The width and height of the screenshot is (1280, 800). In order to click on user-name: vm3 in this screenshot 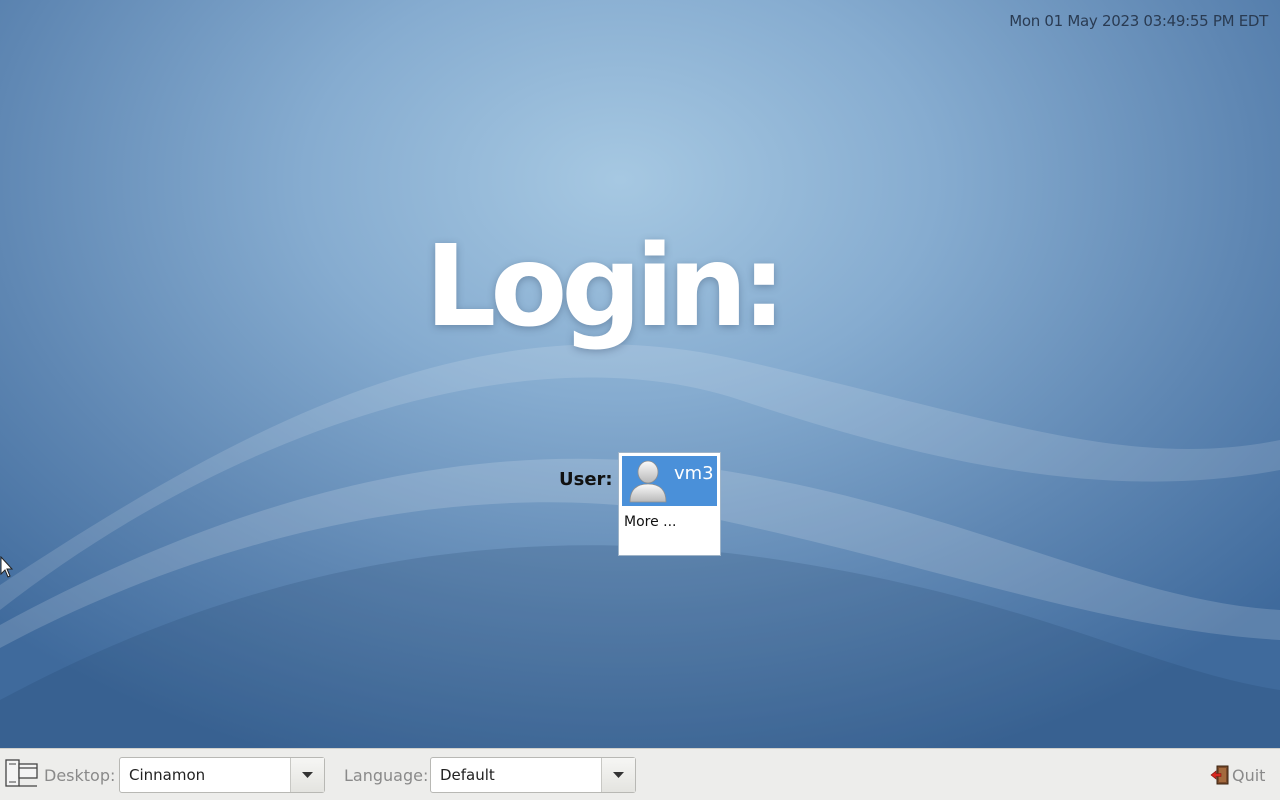, I will do `click(694, 473)`.